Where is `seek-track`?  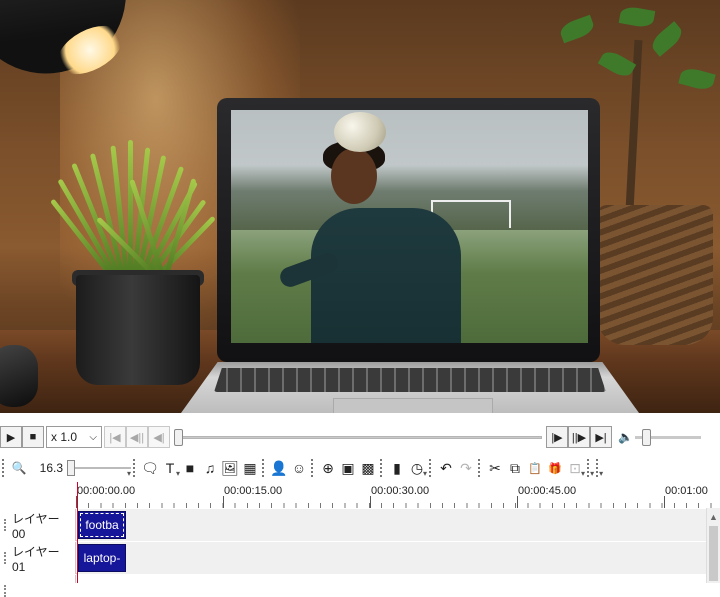 seek-track is located at coordinates (358, 437).